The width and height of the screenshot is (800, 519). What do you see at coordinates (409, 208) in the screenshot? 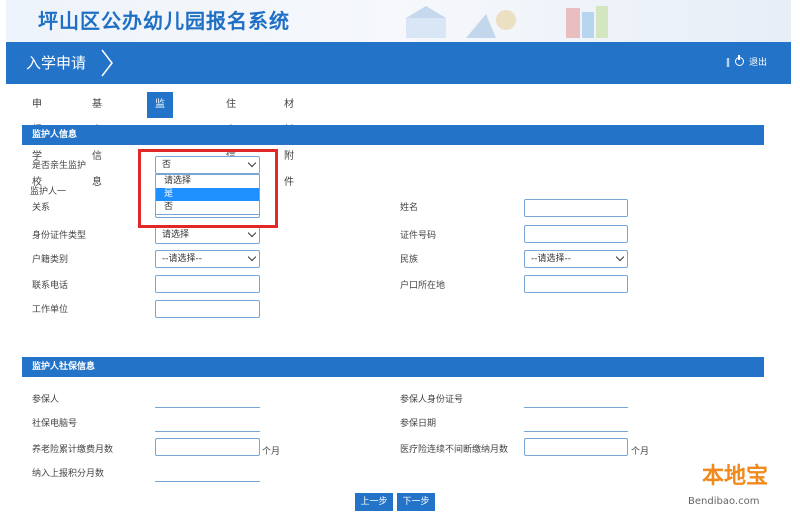
I see `label-name: 姓名` at bounding box center [409, 208].